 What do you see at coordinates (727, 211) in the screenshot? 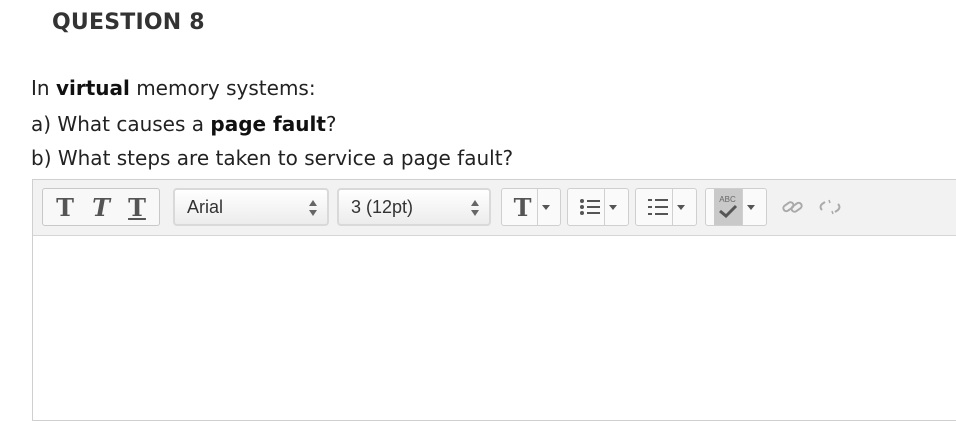
I see `checkmark-icon` at bounding box center [727, 211].